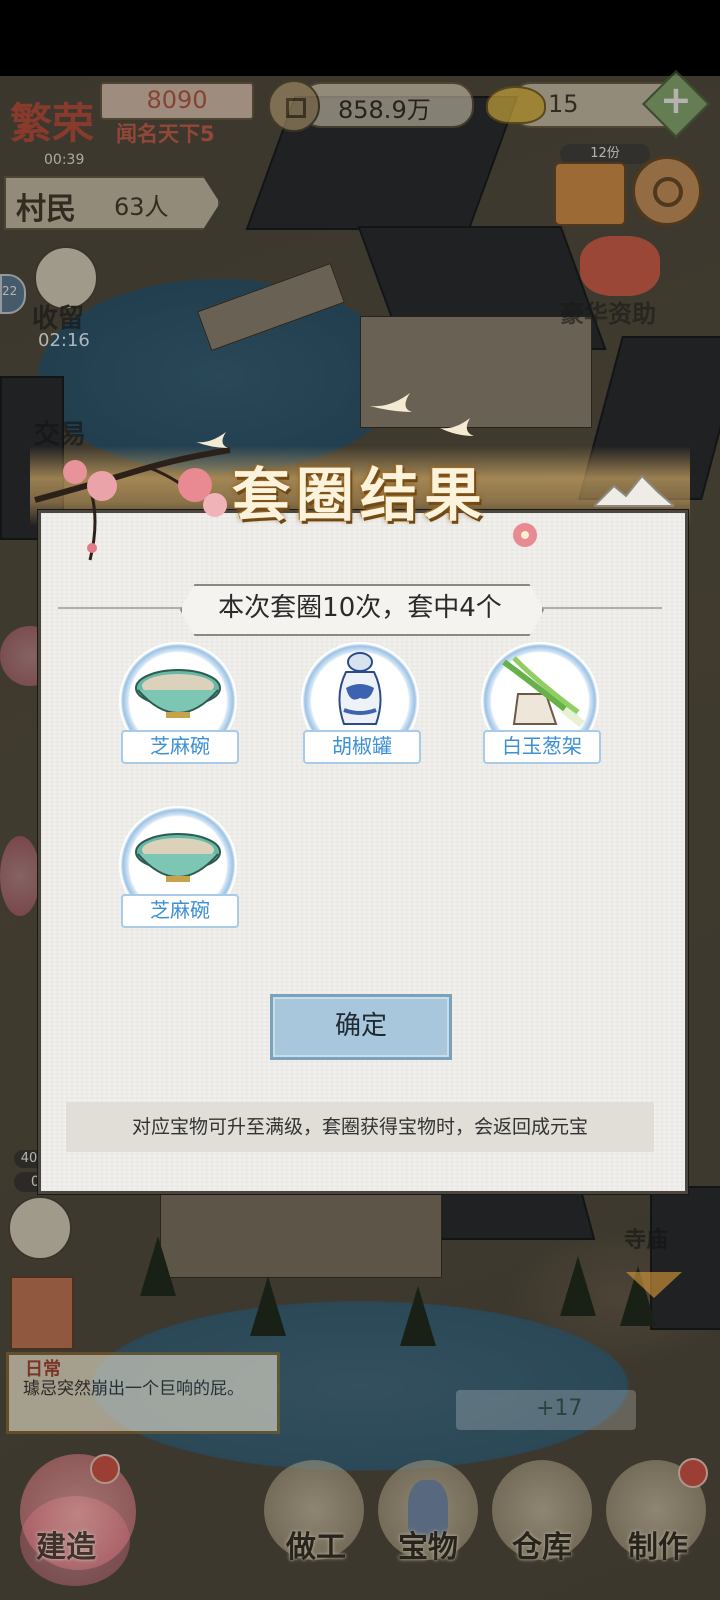 Image resolution: width=720 pixels, height=1600 pixels. I want to click on reward-toast: +17, so click(546, 1410).